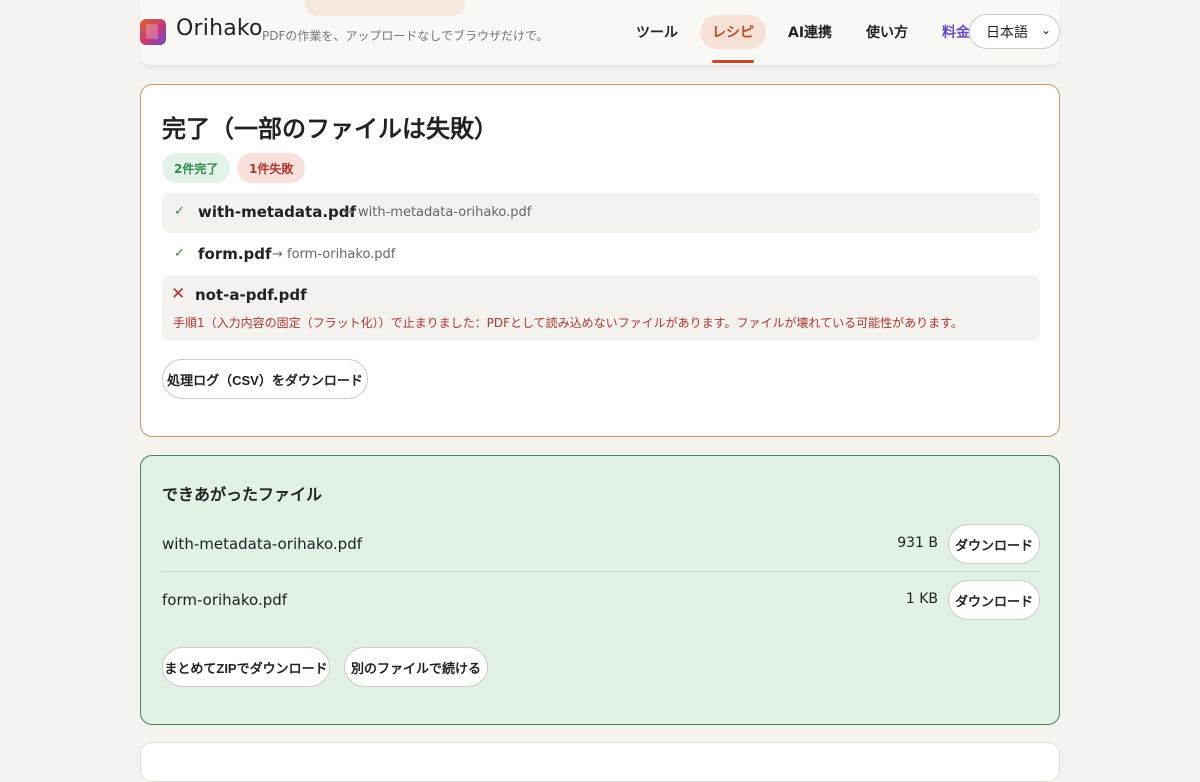 This screenshot has height=782, width=1200. I want to click on orihako-logo-icon, so click(153, 32).